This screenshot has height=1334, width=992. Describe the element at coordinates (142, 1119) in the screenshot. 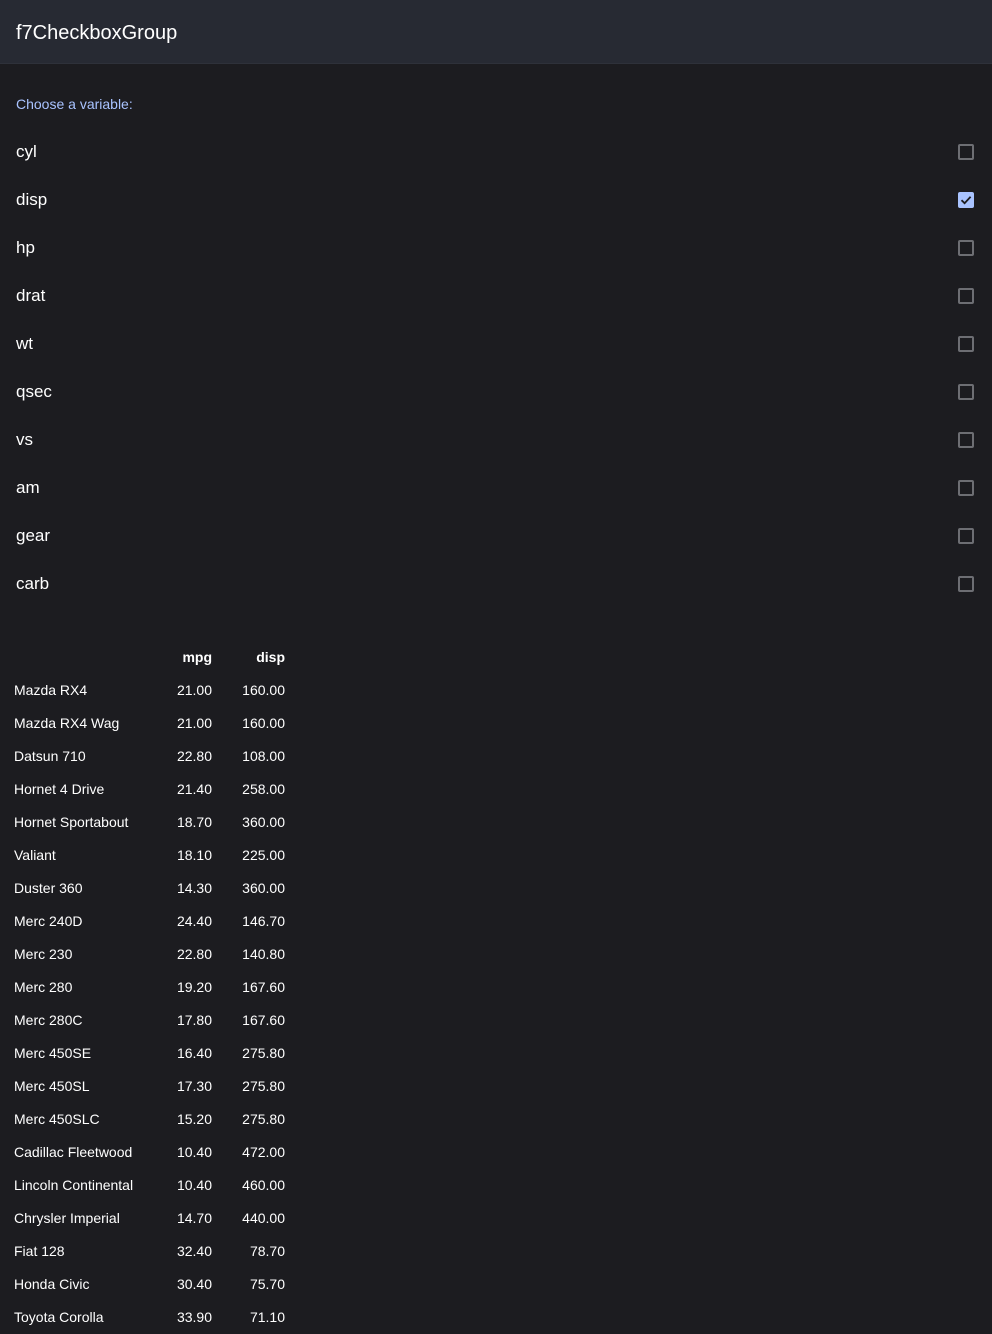

I see `table-row: Merc 450SLC 15.20 275.80` at that location.